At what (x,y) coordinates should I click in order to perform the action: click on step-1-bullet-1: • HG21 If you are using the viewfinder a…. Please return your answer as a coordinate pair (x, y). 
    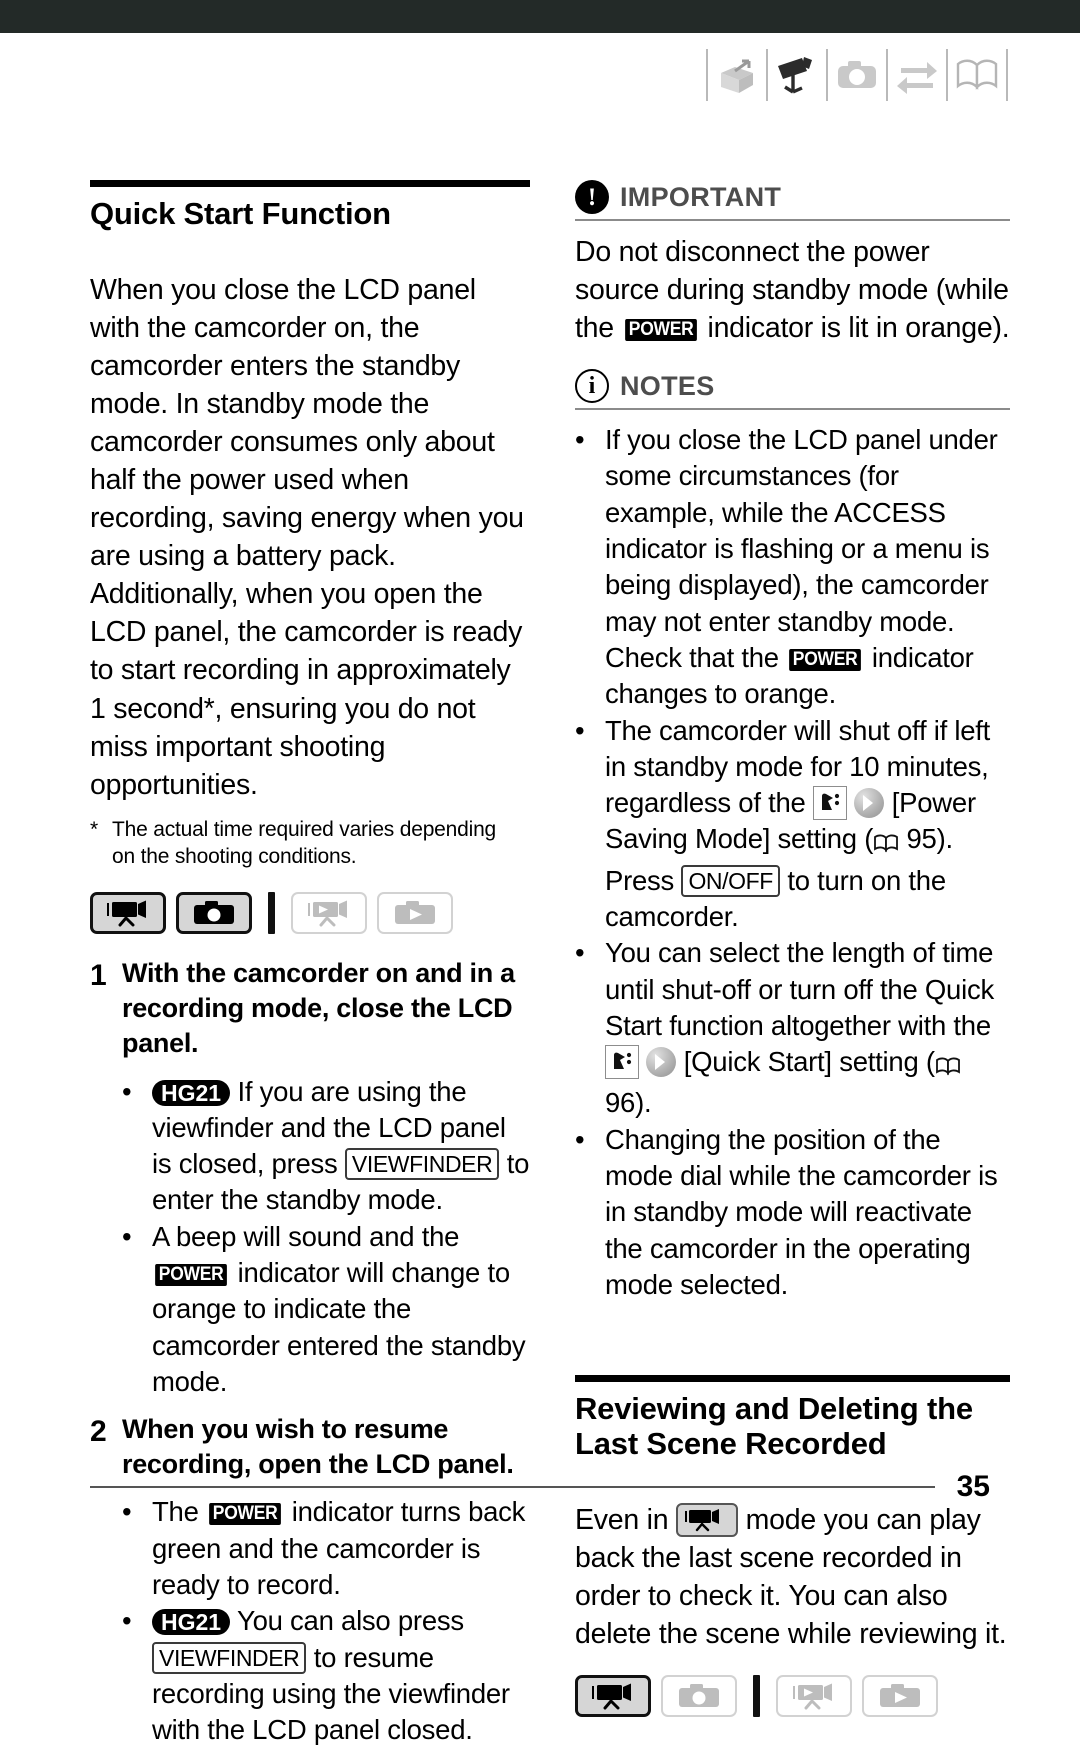
    Looking at the image, I should click on (310, 1146).